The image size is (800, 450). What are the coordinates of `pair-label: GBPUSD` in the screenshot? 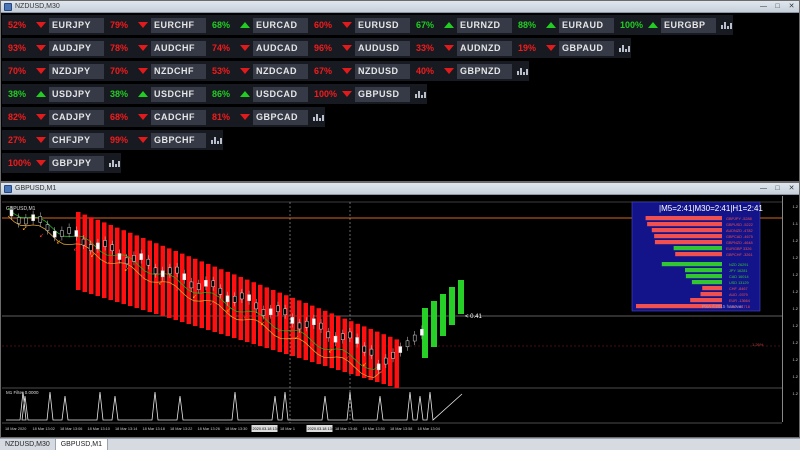 It's located at (382, 94).